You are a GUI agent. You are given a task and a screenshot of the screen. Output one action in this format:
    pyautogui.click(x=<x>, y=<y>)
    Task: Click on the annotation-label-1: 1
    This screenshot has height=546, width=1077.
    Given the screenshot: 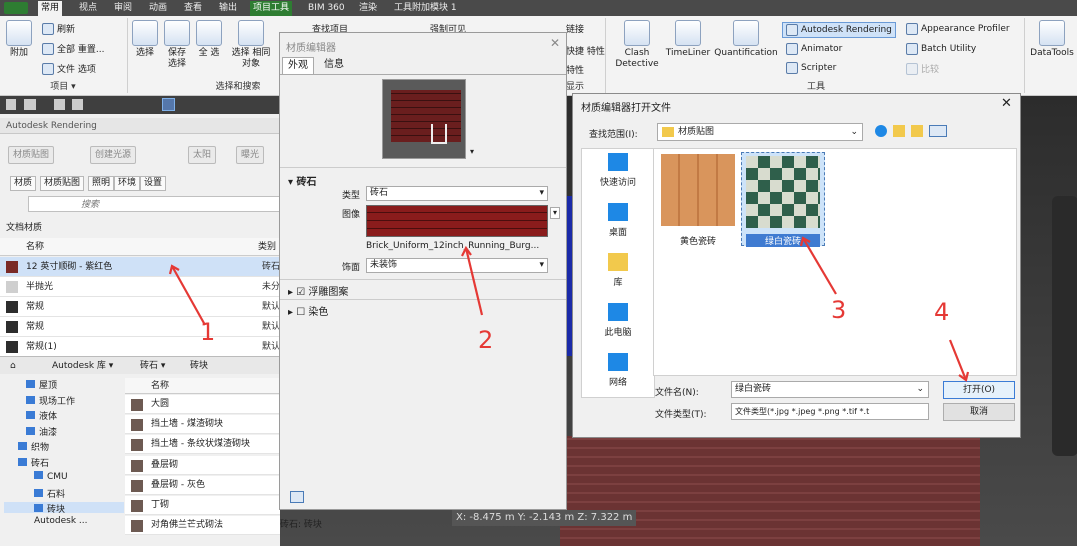 What is the action you would take?
    pyautogui.click(x=208, y=332)
    